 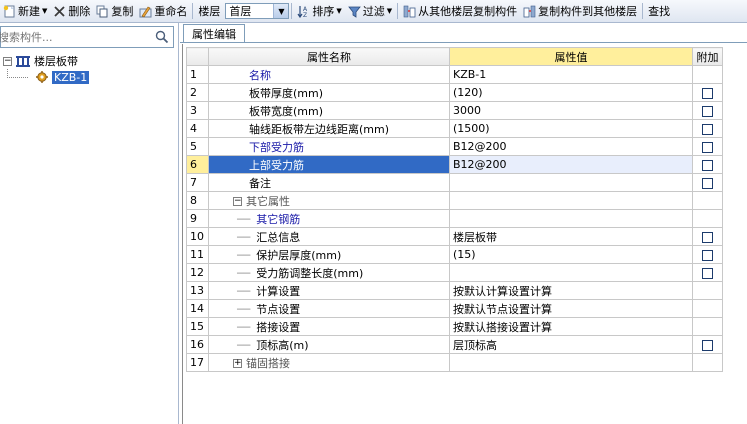 I want to click on floor-select: 首层 ▼, so click(x=257, y=11).